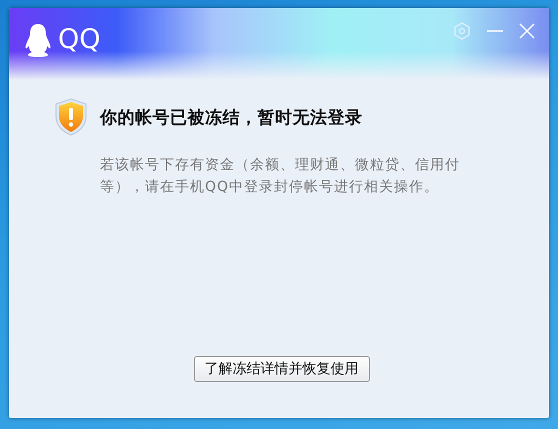 Image resolution: width=558 pixels, height=429 pixels. What do you see at coordinates (282, 369) in the screenshot?
I see `recover-button: 了解冻结详情并恢复使用` at bounding box center [282, 369].